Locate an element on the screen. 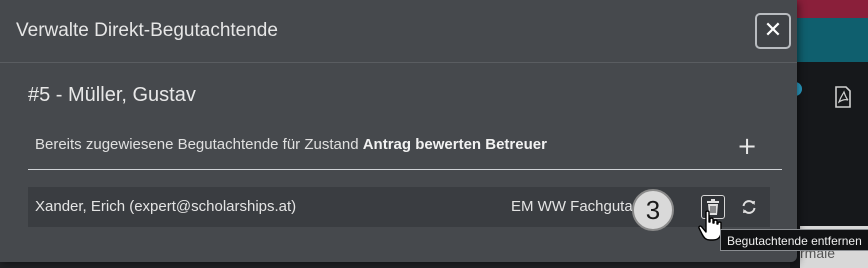  plus-icon: + is located at coordinates (747, 146).